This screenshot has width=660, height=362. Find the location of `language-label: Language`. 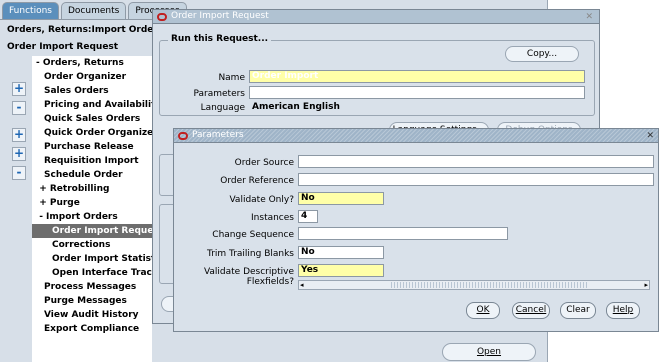

language-label: Language is located at coordinates (222, 108).